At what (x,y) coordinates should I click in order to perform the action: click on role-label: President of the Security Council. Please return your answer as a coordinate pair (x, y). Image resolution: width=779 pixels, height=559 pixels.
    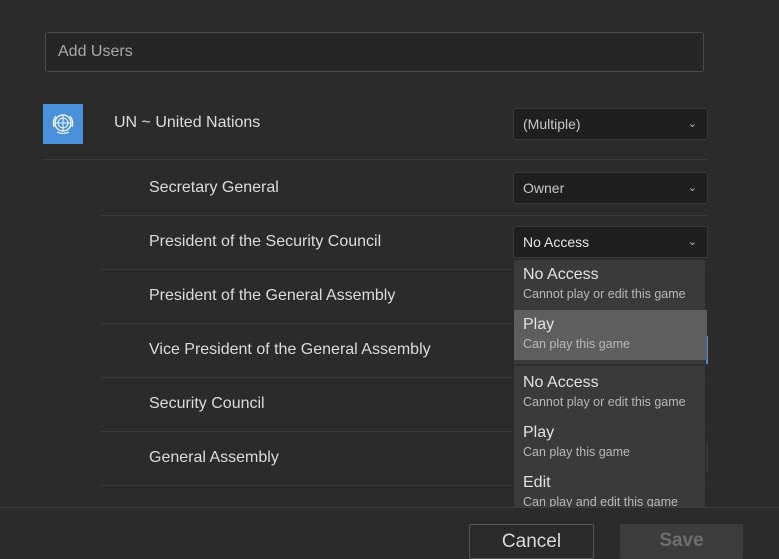
    Looking at the image, I should click on (265, 241).